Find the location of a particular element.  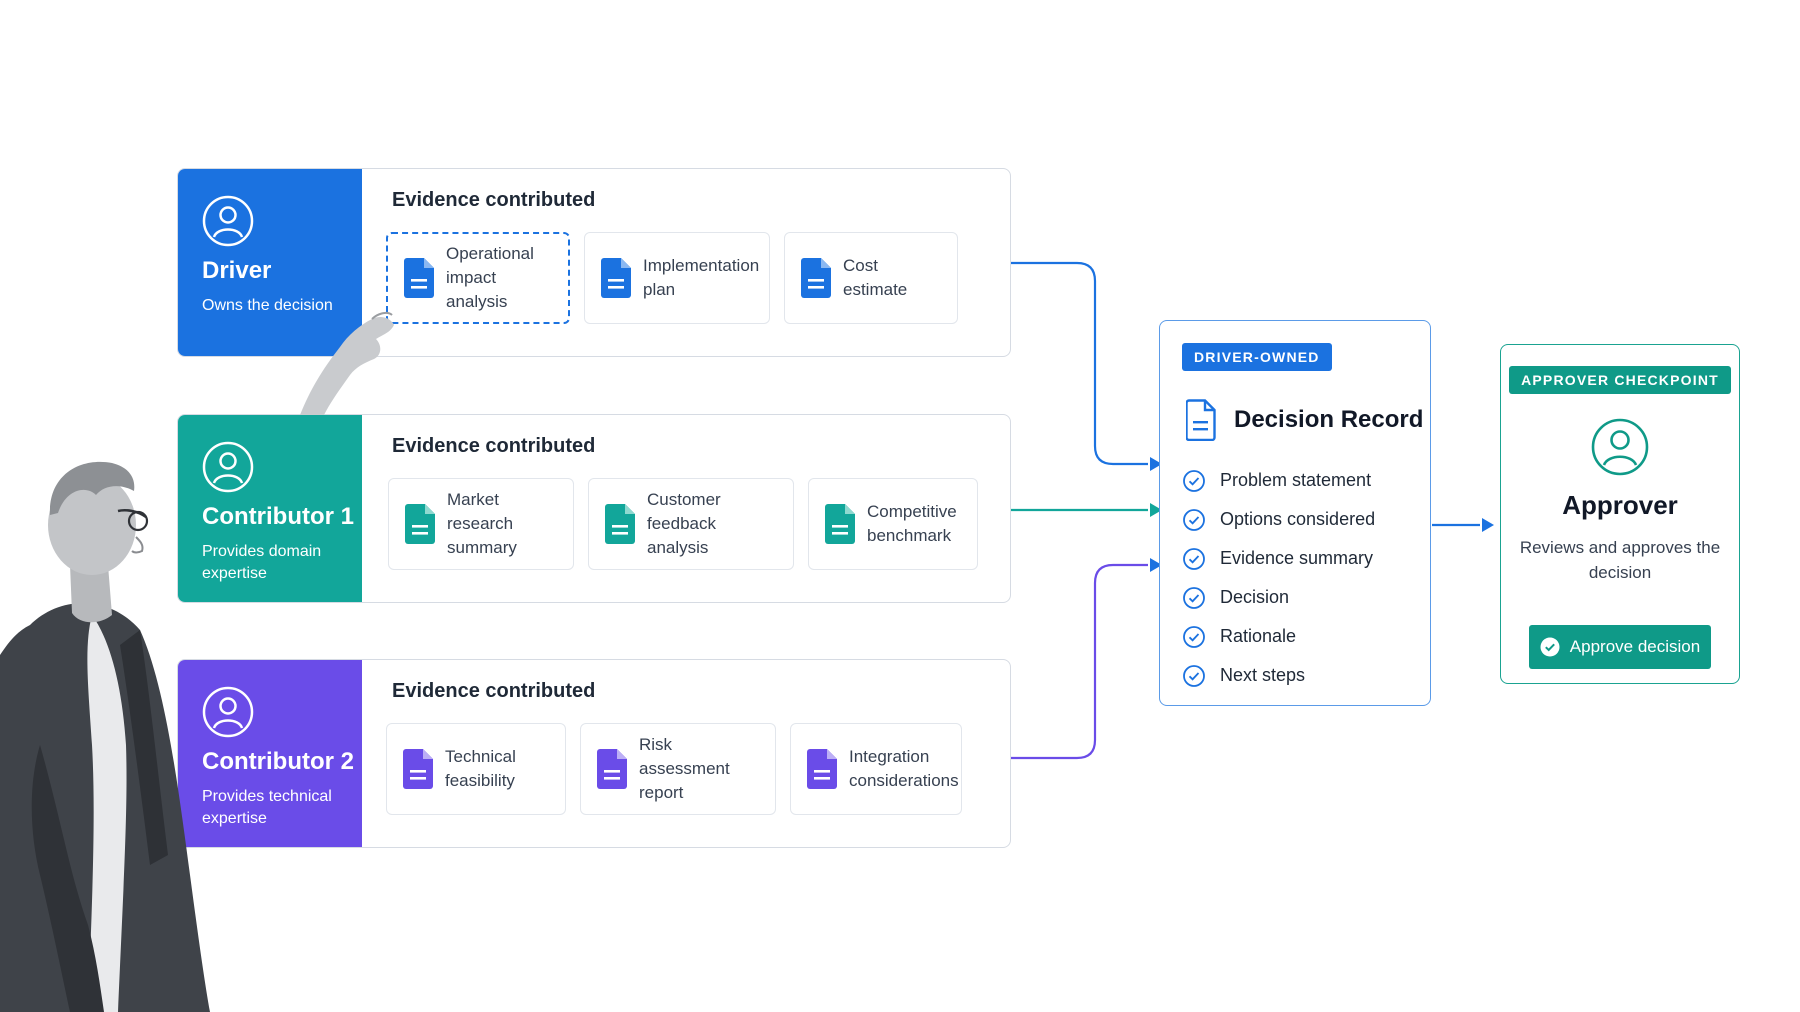

approver-title: Approver is located at coordinates (1620, 505).